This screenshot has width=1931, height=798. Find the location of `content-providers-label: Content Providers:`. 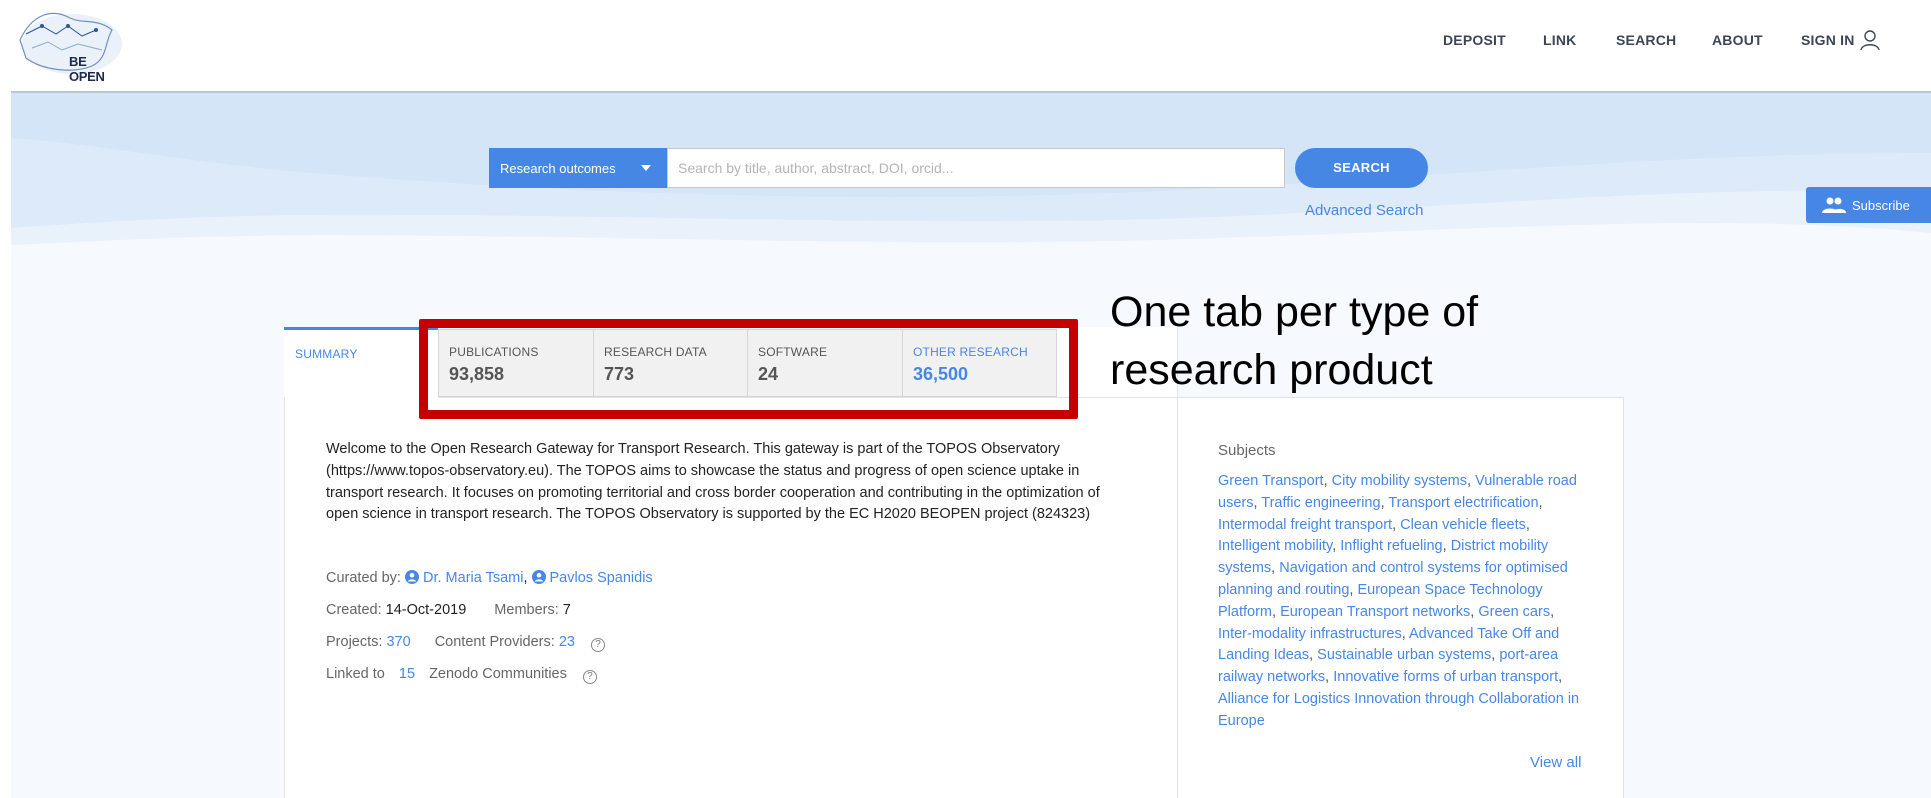

content-providers-label: Content Providers: is located at coordinates (494, 642).